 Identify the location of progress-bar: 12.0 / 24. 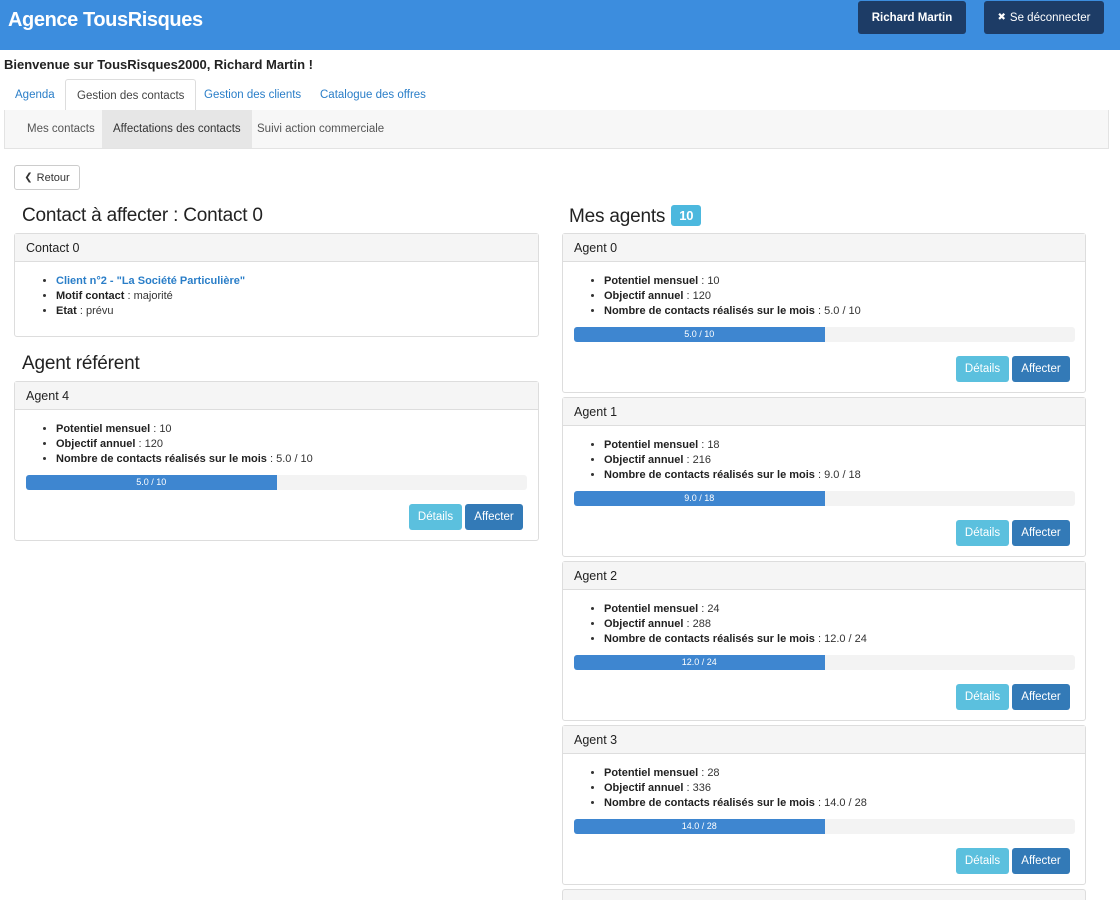
(824, 662).